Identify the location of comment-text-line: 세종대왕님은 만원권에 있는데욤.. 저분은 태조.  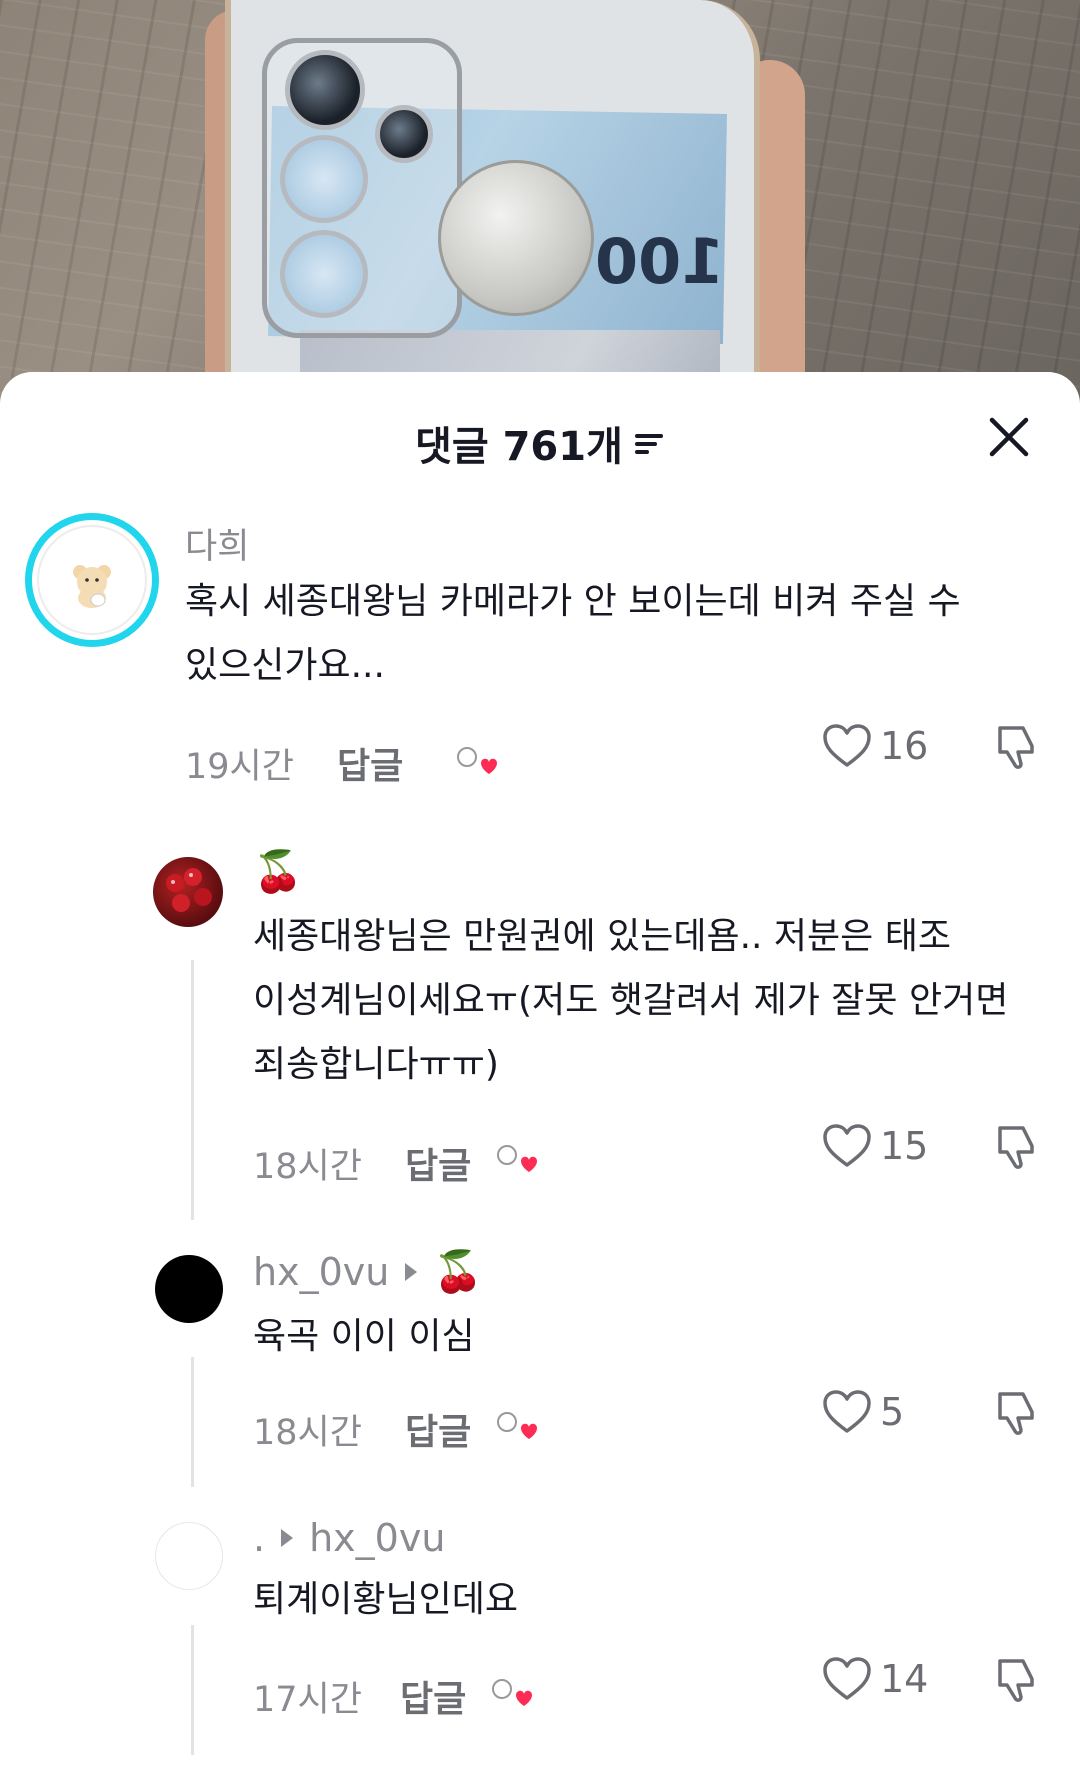
(602, 936).